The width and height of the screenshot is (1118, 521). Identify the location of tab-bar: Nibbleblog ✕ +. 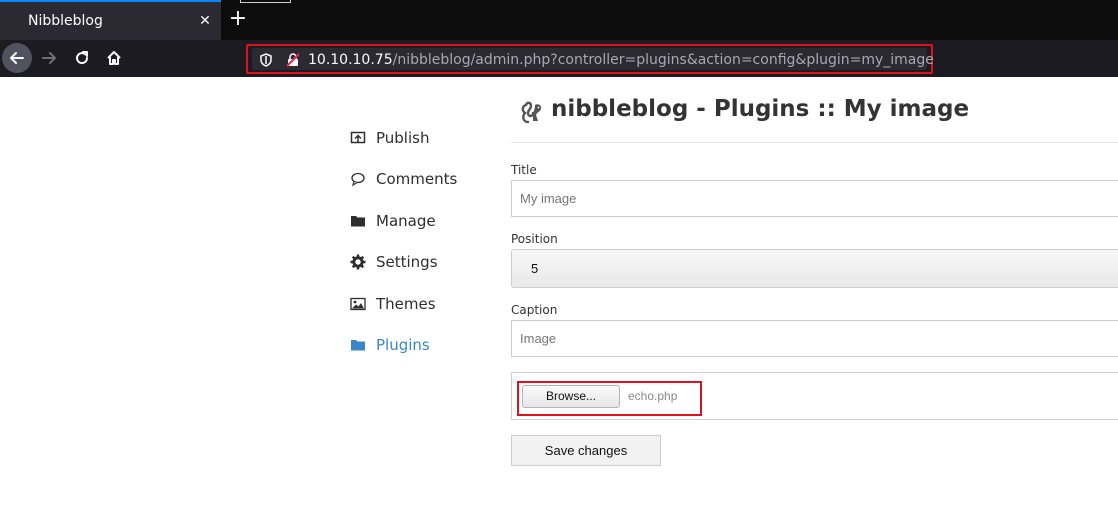
(559, 20).